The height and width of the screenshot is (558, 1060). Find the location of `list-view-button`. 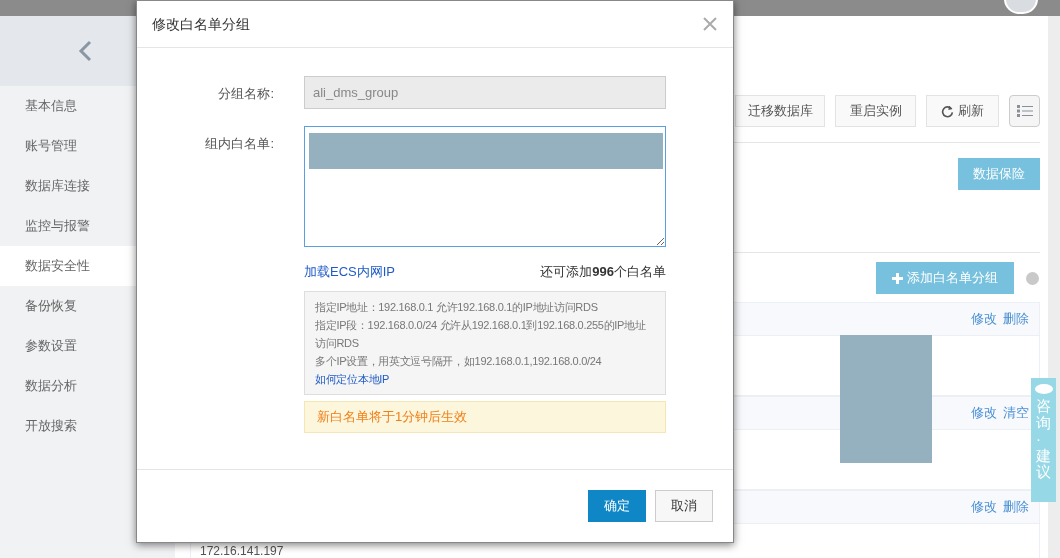

list-view-button is located at coordinates (1024, 111).